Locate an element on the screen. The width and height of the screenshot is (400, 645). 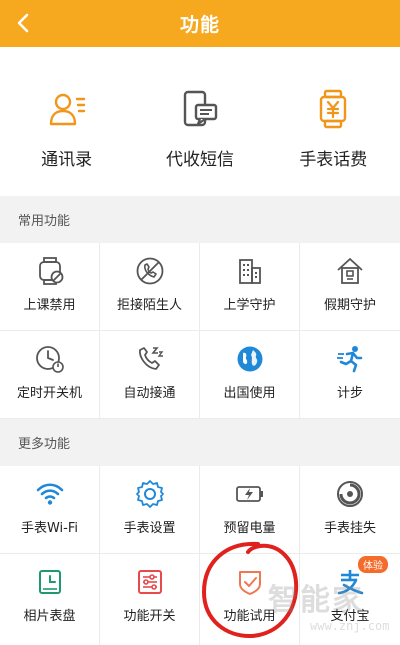
wifi-icon is located at coordinates (49, 494).